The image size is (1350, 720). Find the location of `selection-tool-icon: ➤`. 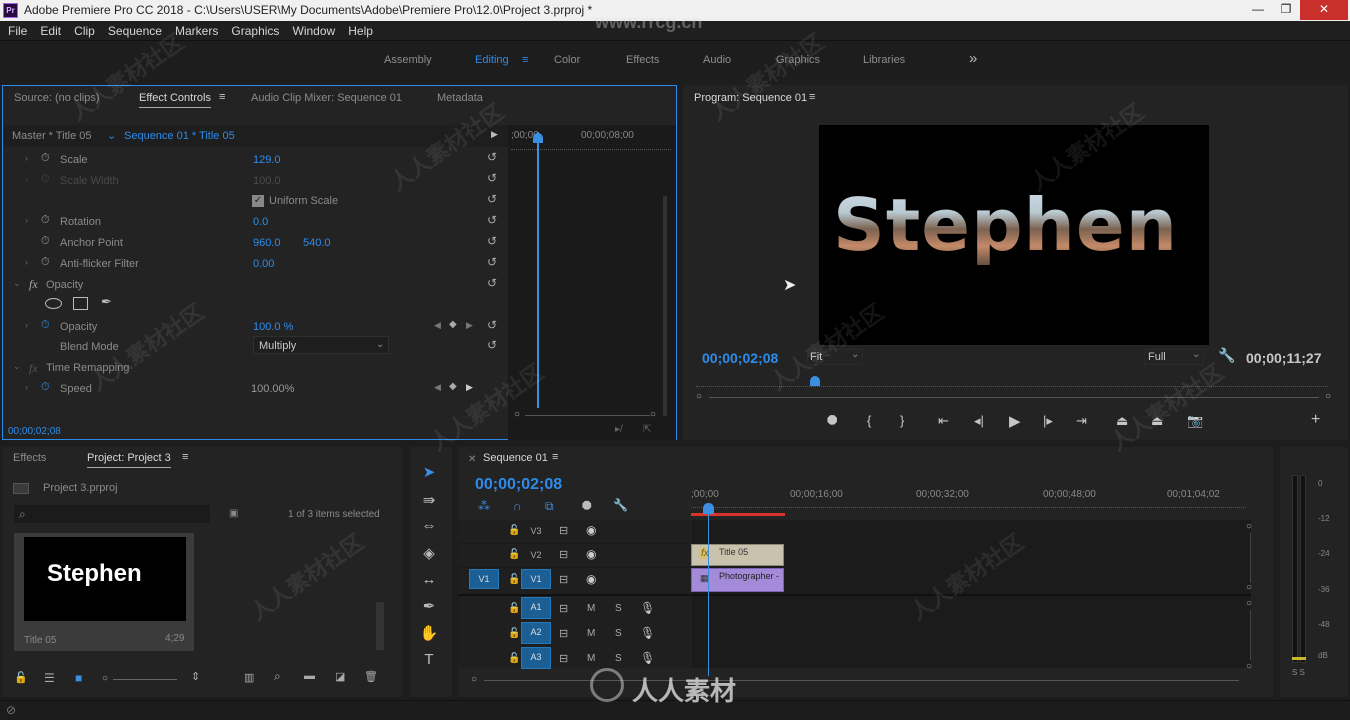

selection-tool-icon: ➤ is located at coordinates (429, 472).